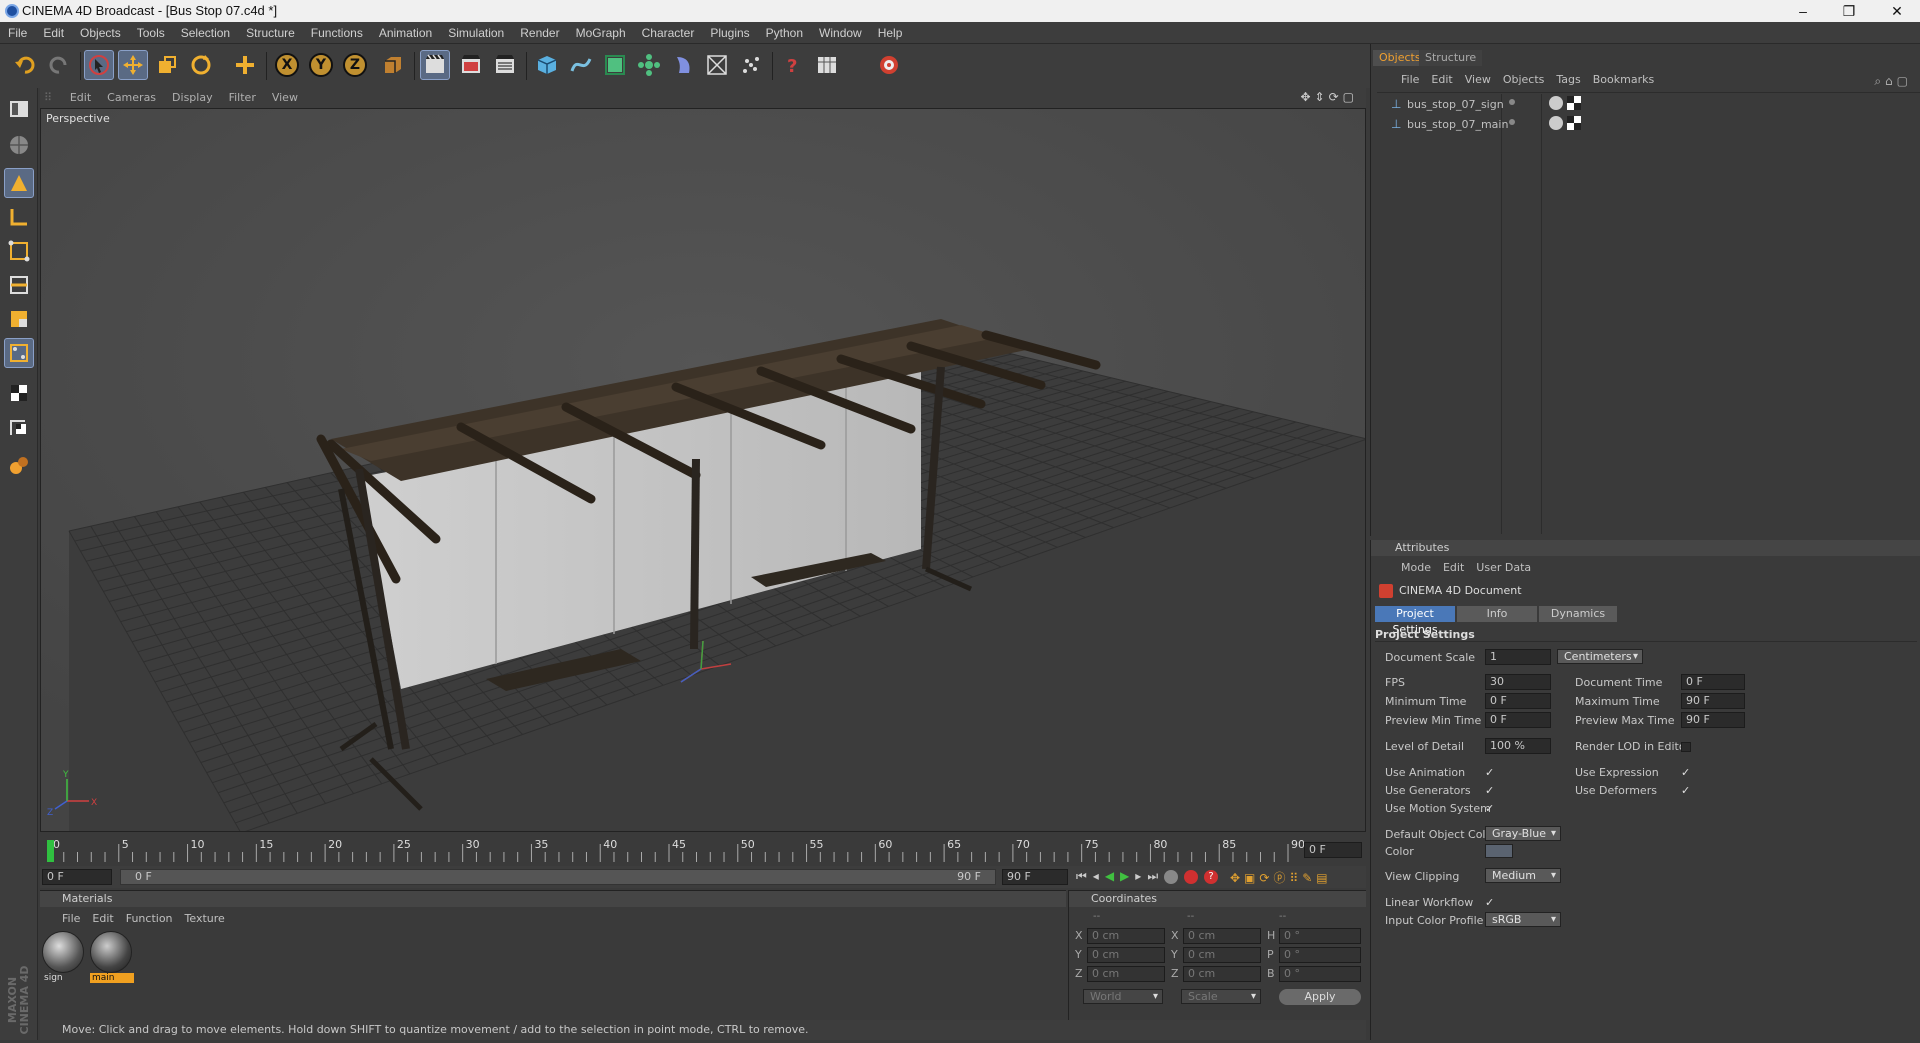 The image size is (1920, 1043). What do you see at coordinates (1415, 621) in the screenshot?
I see `tab-project-settings: Project Settings` at bounding box center [1415, 621].